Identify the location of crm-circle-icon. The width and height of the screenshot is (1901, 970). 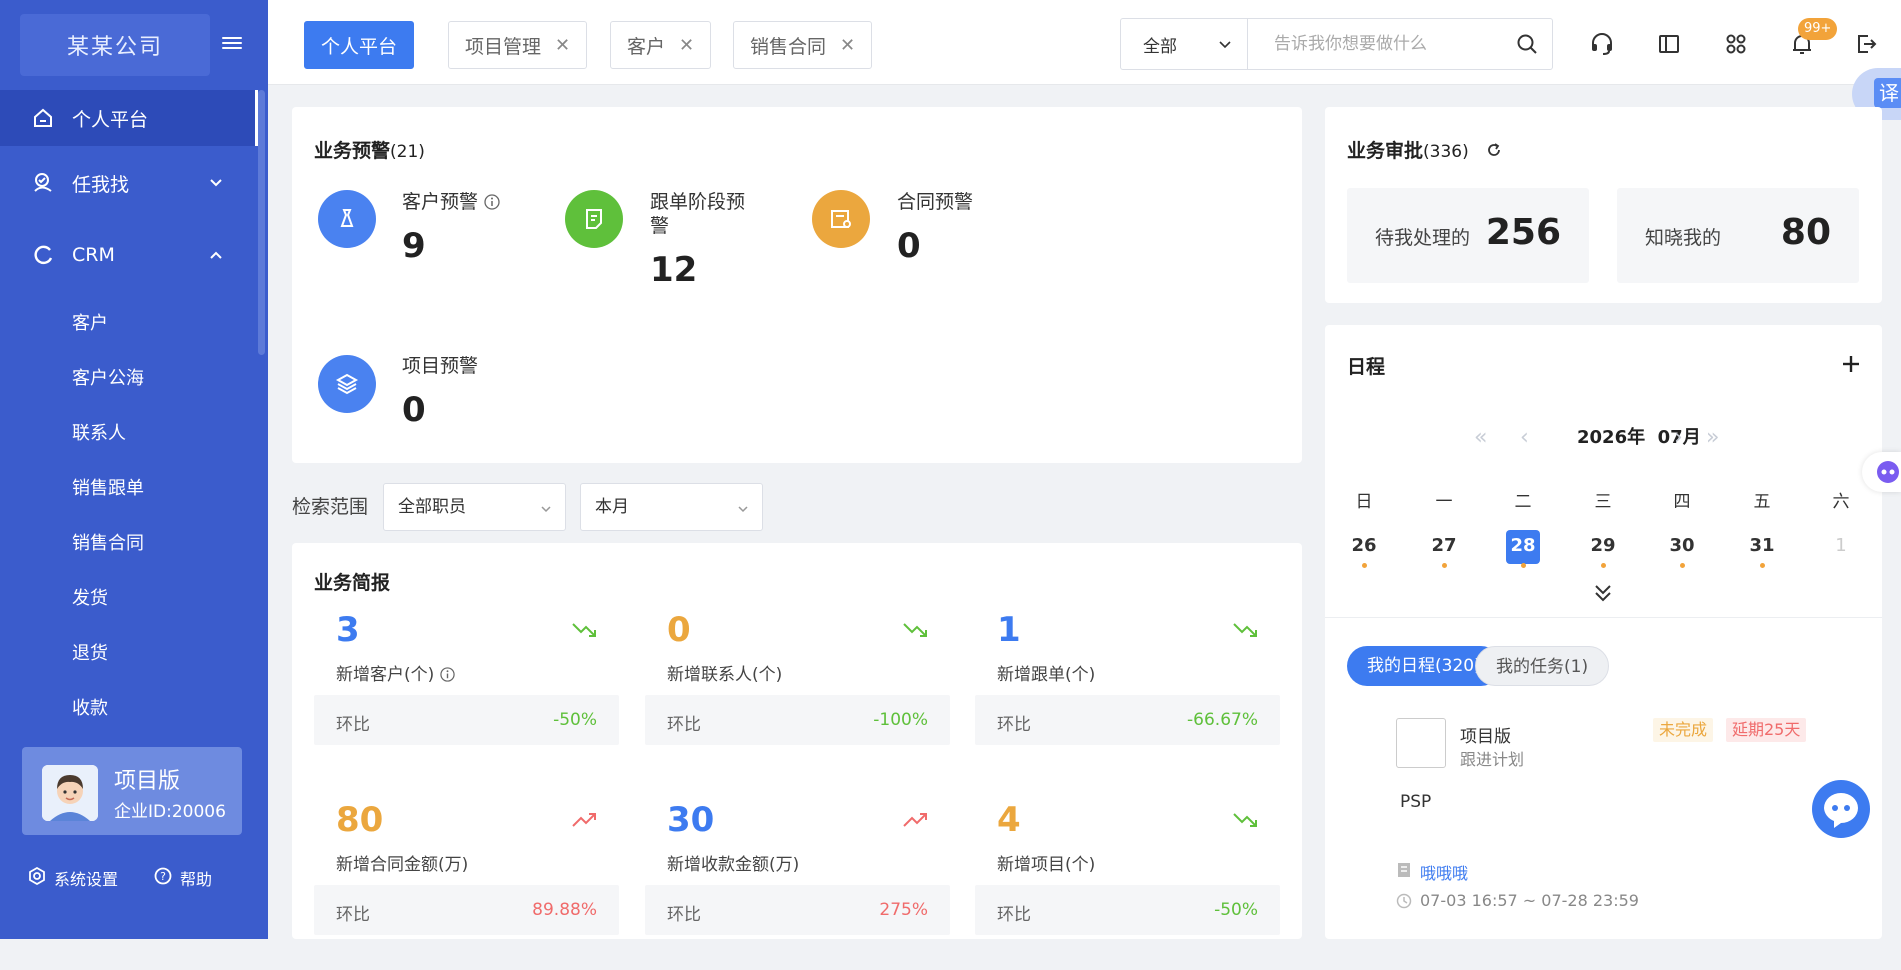
(43, 255).